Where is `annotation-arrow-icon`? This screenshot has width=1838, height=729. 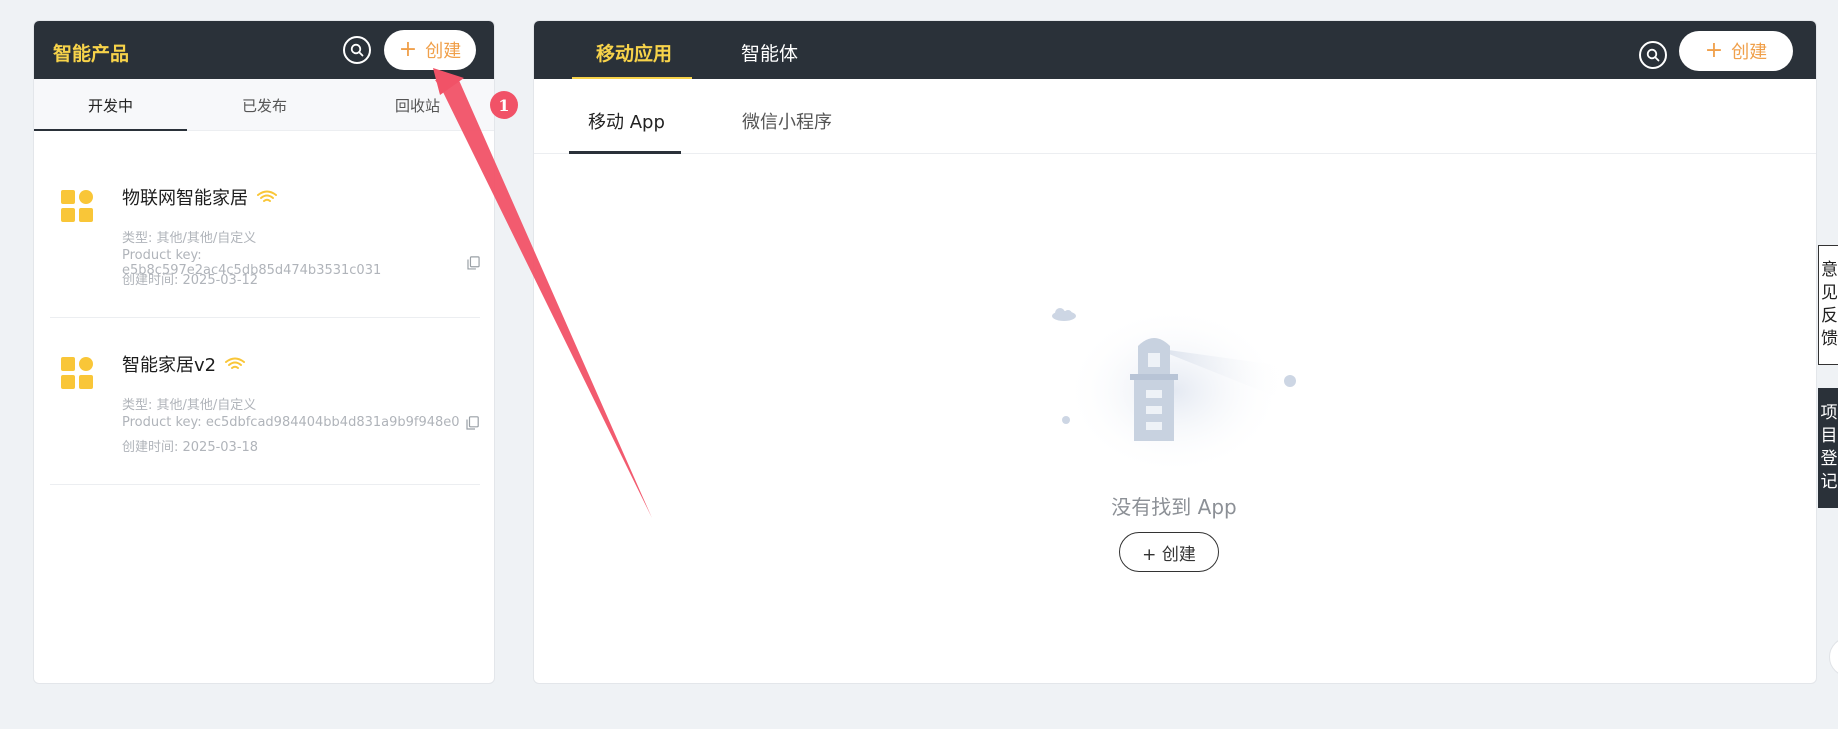
annotation-arrow-icon is located at coordinates (542, 293).